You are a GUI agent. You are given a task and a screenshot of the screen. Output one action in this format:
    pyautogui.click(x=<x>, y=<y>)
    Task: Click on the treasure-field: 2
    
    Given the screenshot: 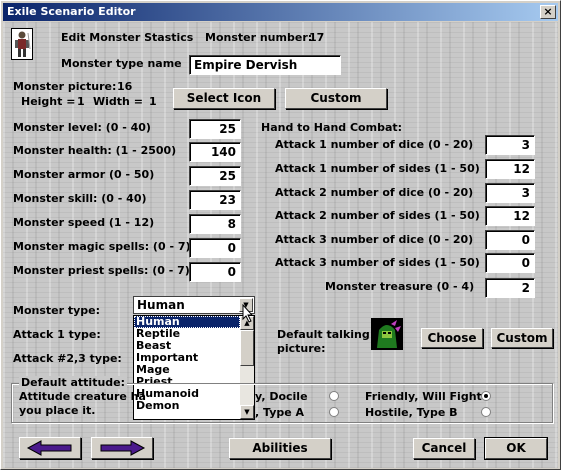 What is the action you would take?
    pyautogui.click(x=510, y=288)
    